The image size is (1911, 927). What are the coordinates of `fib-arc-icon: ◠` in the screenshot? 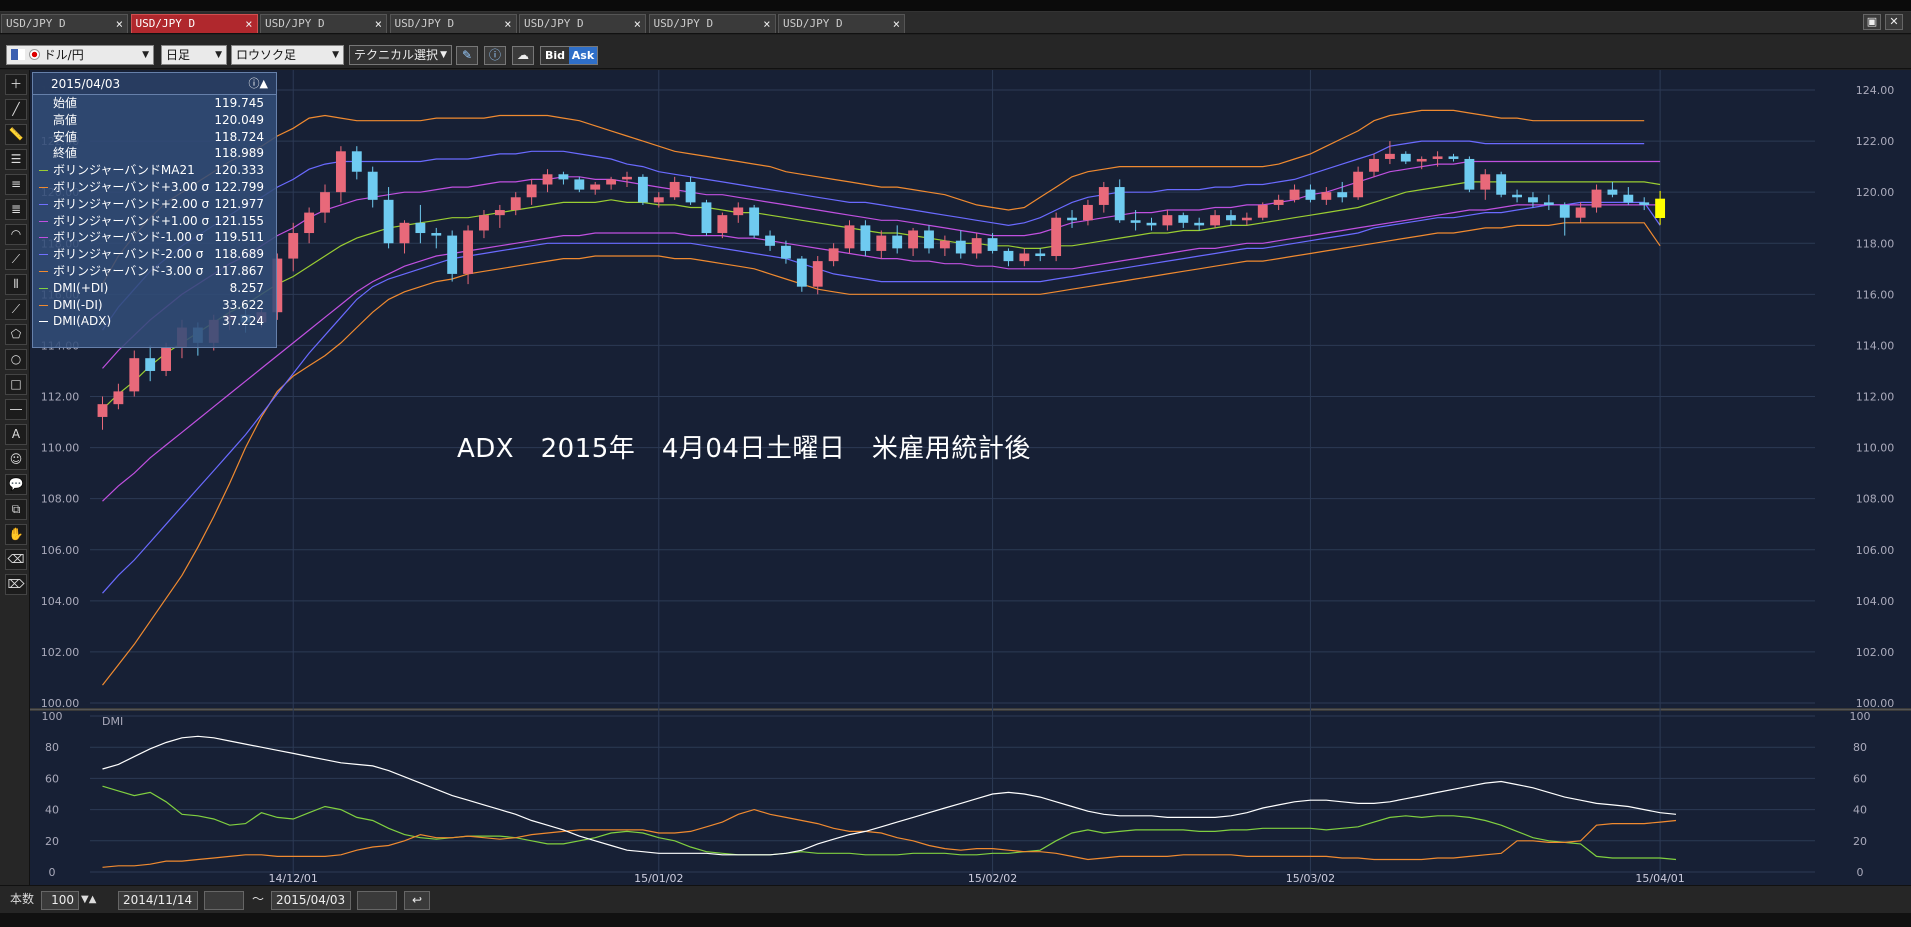 It's located at (16, 234).